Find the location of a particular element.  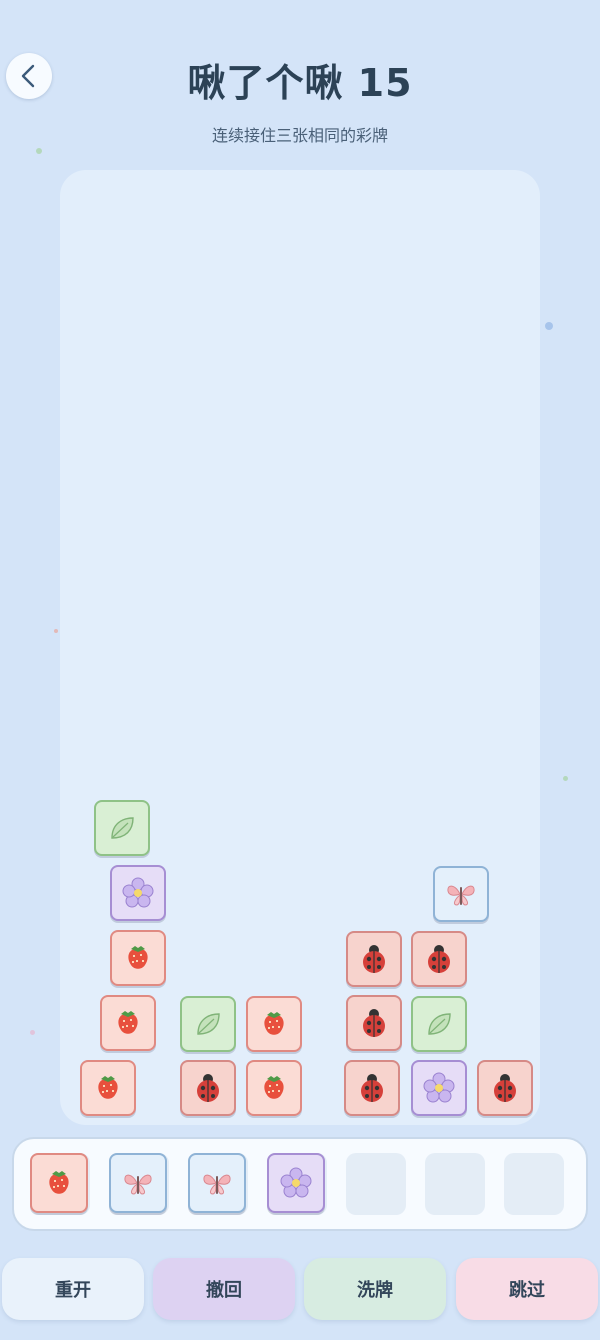

level-title: 啾了个啾 15 is located at coordinates (300, 83).